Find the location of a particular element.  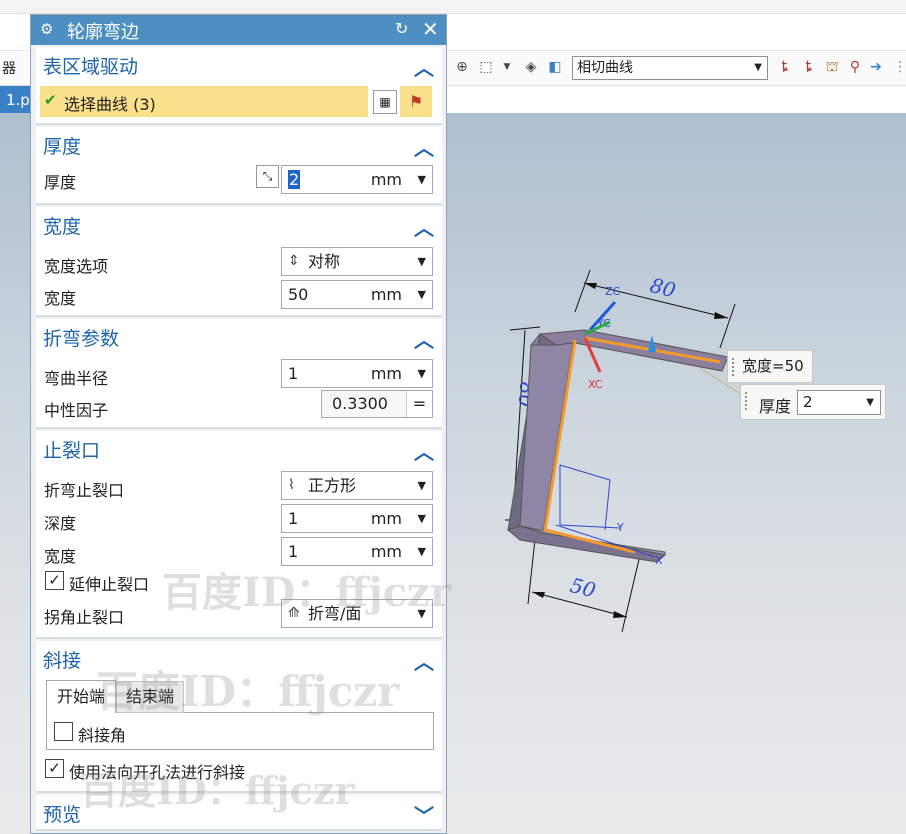

k-factor-input: 0.3300 = is located at coordinates (377, 404).